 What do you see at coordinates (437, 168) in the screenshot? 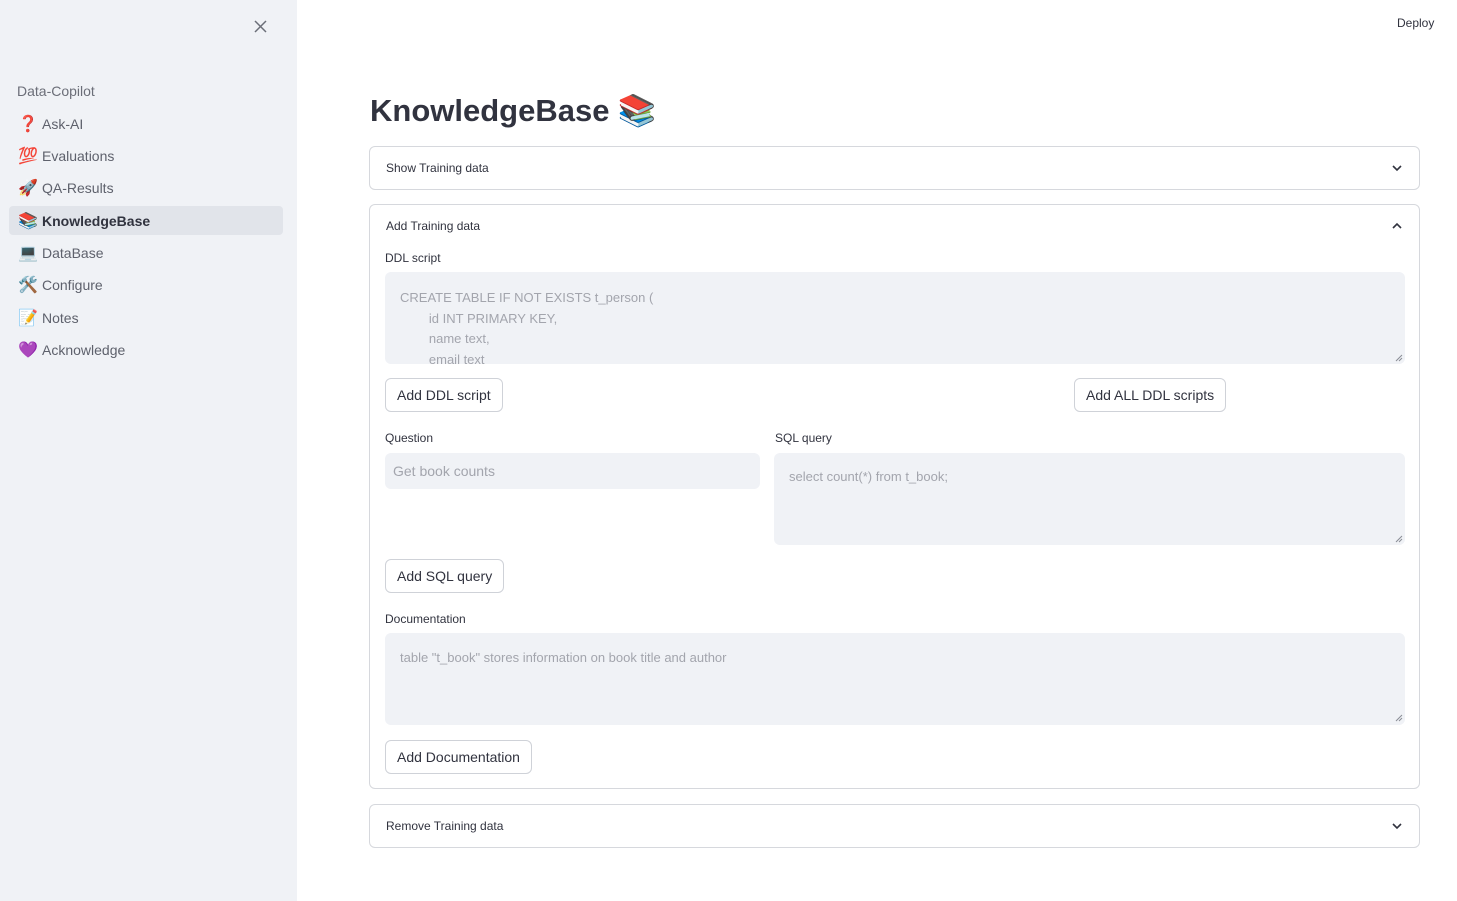
I see `expander-label: Show Training data` at bounding box center [437, 168].